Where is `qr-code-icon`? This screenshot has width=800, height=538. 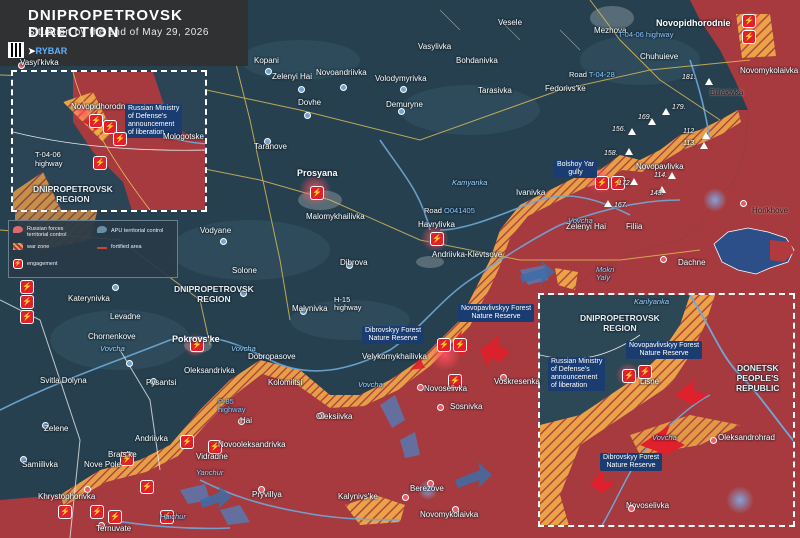 qr-code-icon is located at coordinates (16, 50).